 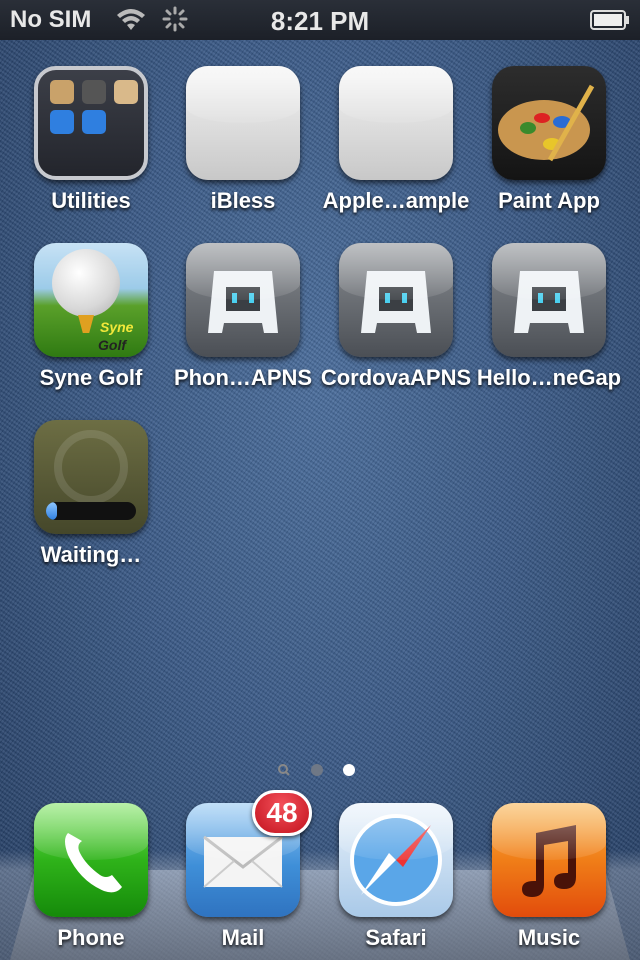 What do you see at coordinates (91, 123) in the screenshot?
I see `utilities-folder-icon` at bounding box center [91, 123].